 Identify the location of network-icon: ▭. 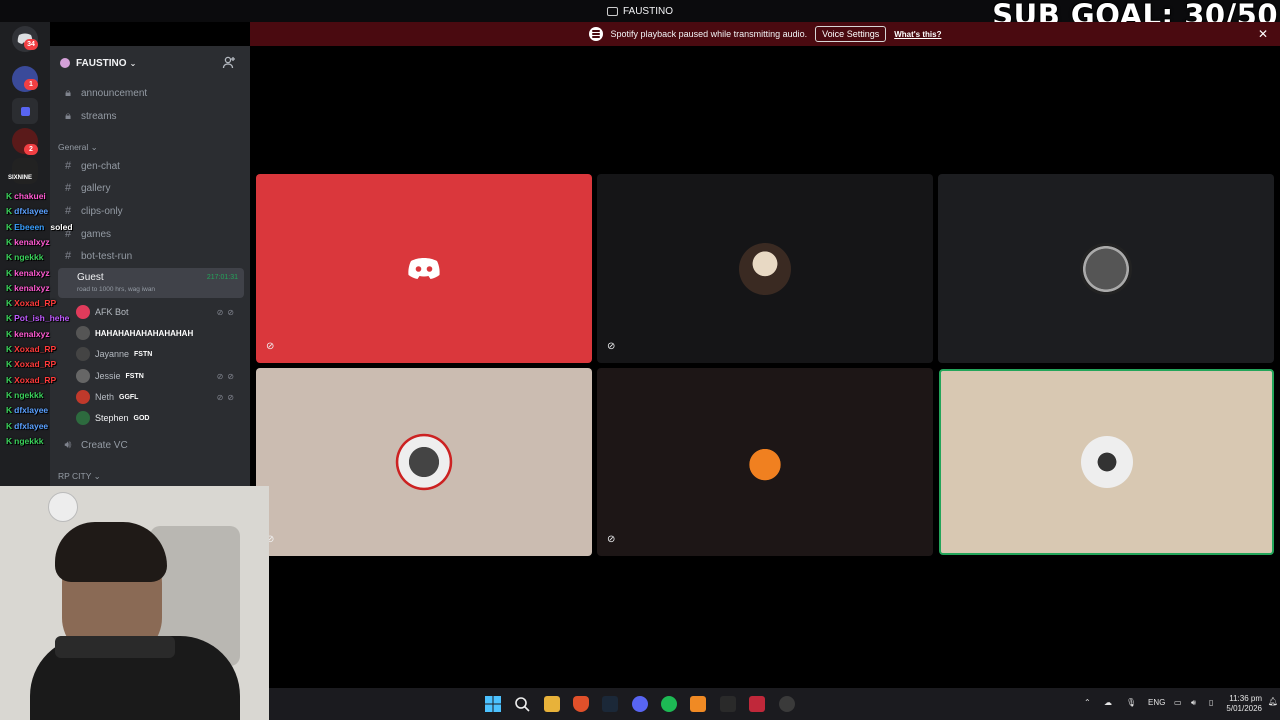
(1178, 702).